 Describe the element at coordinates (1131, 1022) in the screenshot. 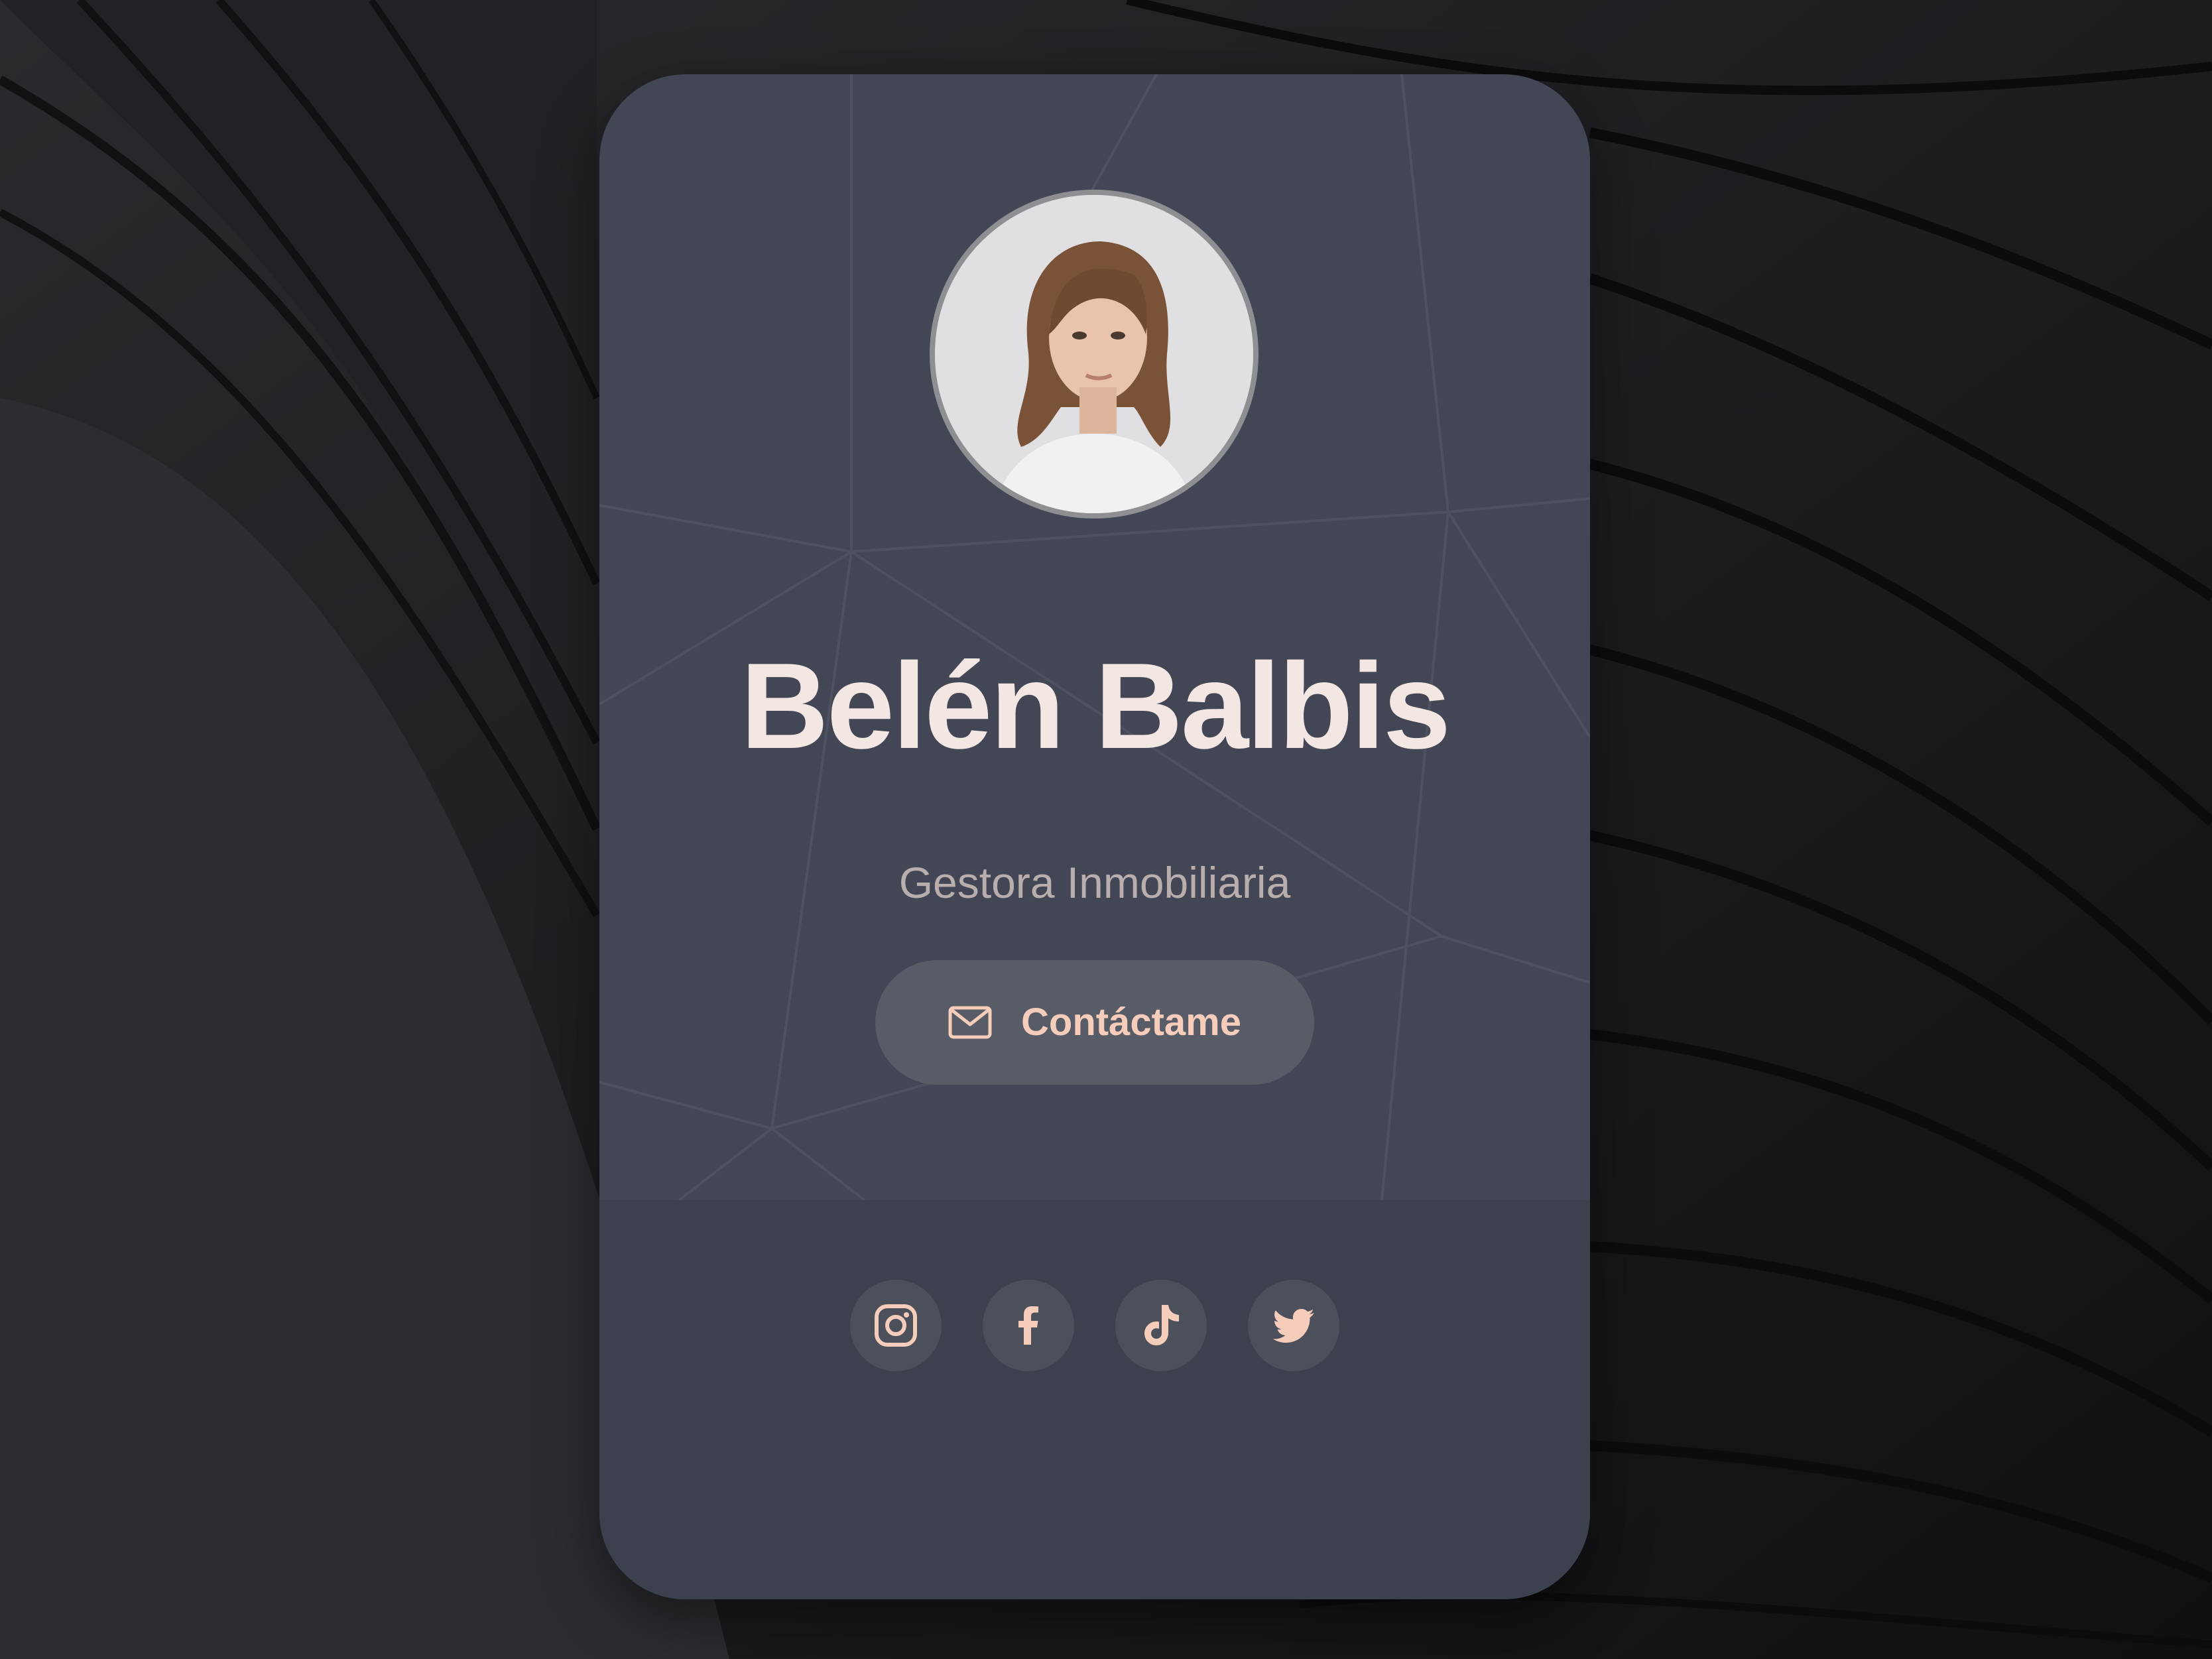

I see `contact-button-label: Contáctame` at that location.